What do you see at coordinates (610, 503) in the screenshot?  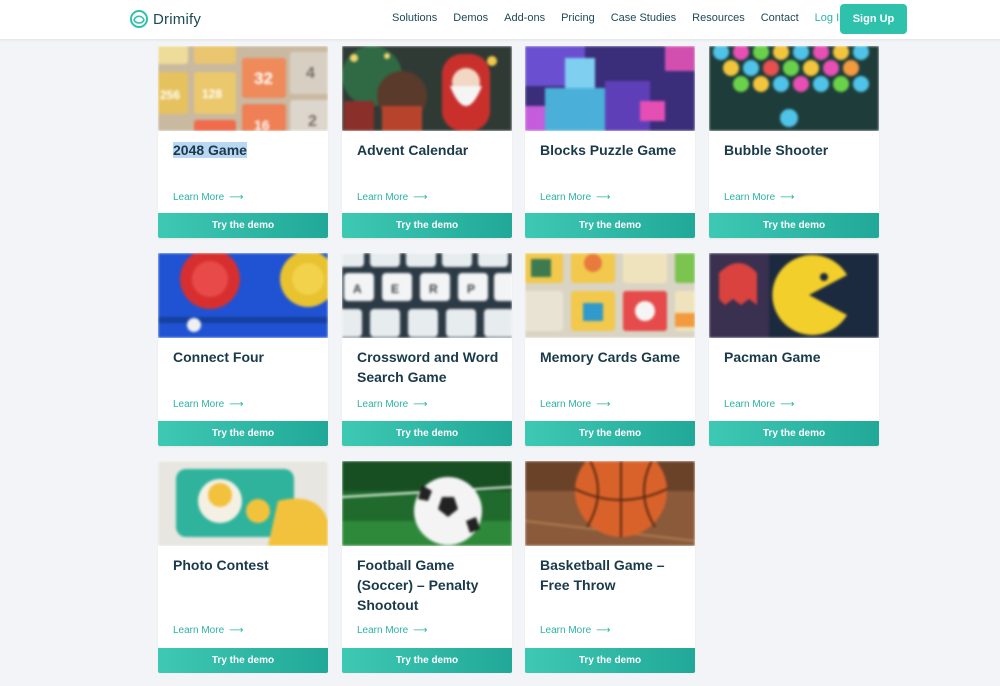 I see `basketball-image` at bounding box center [610, 503].